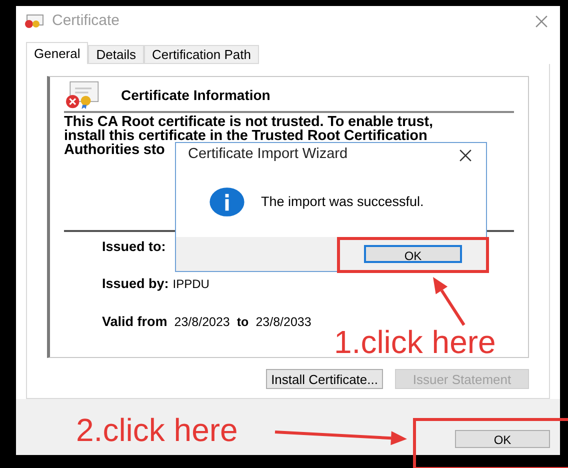 This screenshot has width=568, height=468. What do you see at coordinates (242, 322) in the screenshot?
I see `to-label: to` at bounding box center [242, 322].